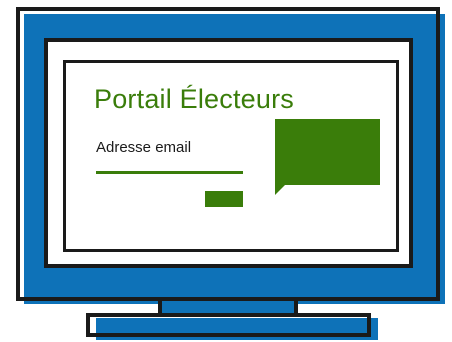 This screenshot has height=342, width=452. What do you see at coordinates (194, 99) in the screenshot?
I see `page-title: Portail Électeurs` at bounding box center [194, 99].